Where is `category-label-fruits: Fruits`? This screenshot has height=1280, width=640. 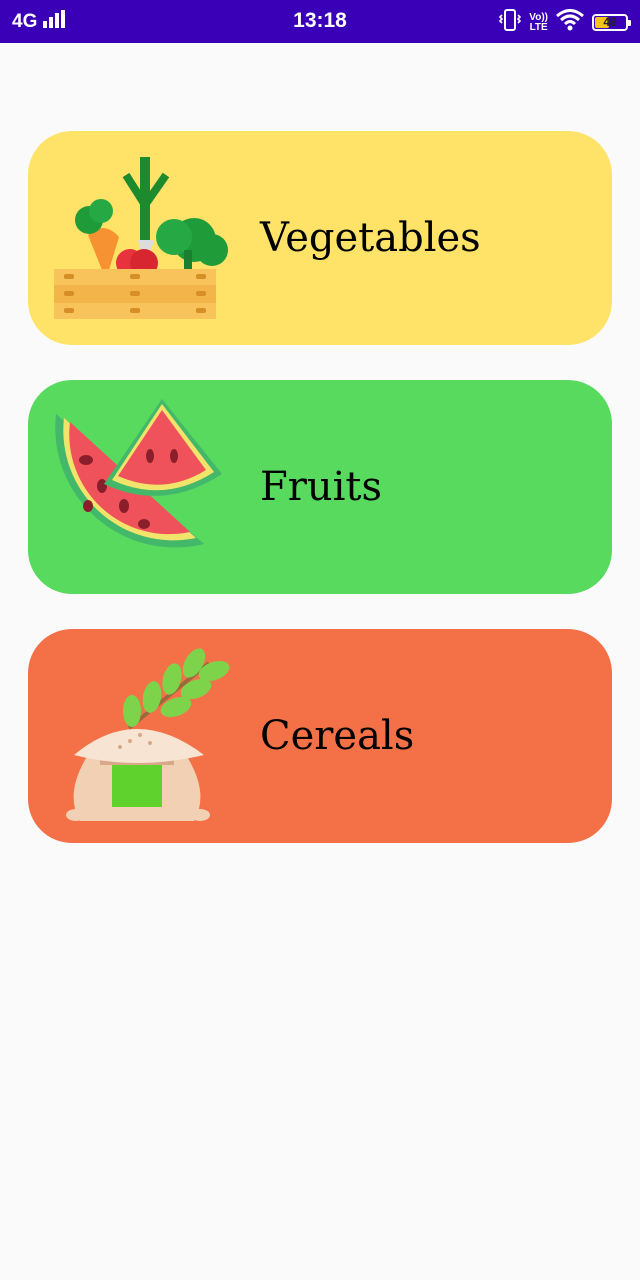 category-label-fruits: Fruits is located at coordinates (321, 487).